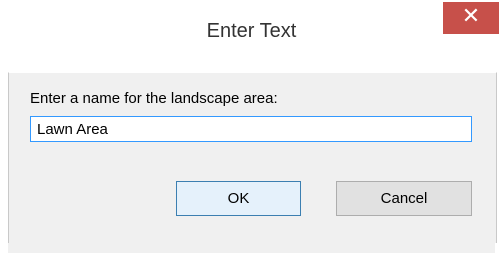  I want to click on close-icon: ✕, so click(471, 16).